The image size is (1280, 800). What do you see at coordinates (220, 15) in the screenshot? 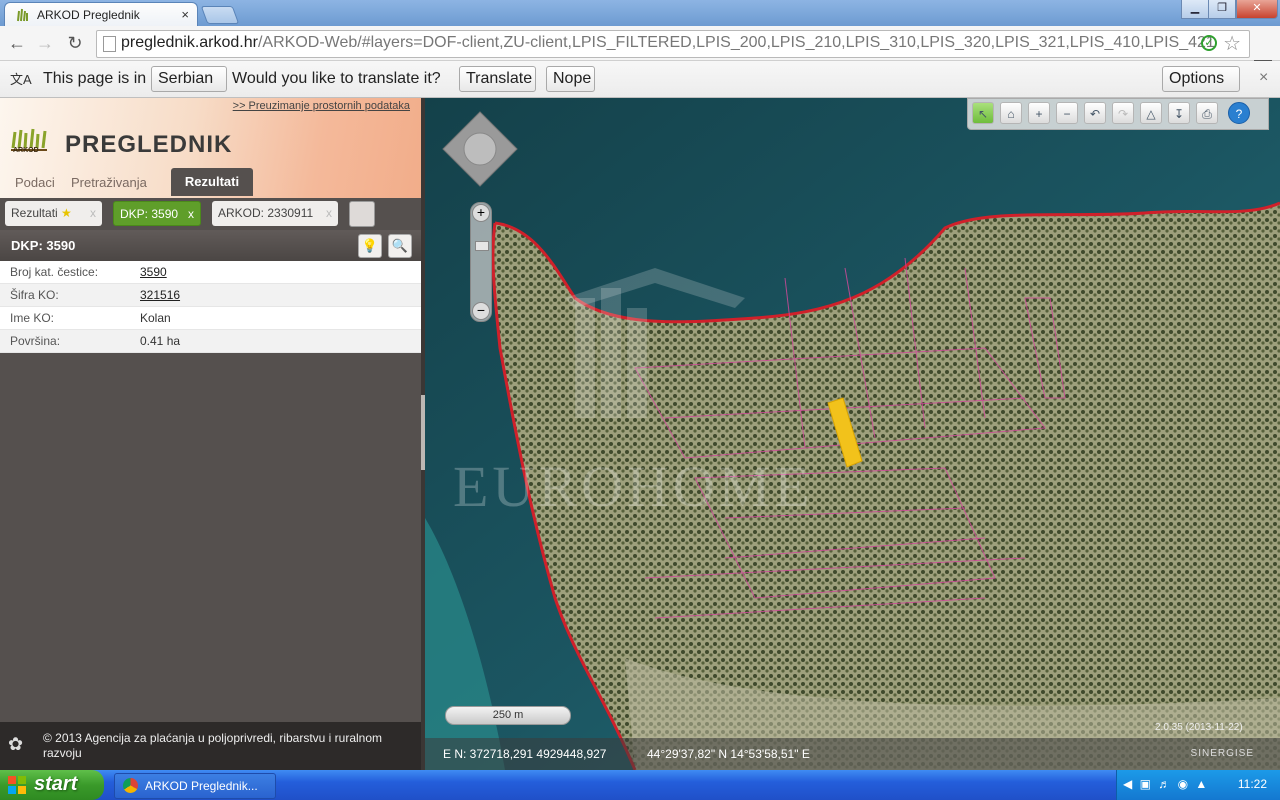
I see `new-tab-button` at bounding box center [220, 15].